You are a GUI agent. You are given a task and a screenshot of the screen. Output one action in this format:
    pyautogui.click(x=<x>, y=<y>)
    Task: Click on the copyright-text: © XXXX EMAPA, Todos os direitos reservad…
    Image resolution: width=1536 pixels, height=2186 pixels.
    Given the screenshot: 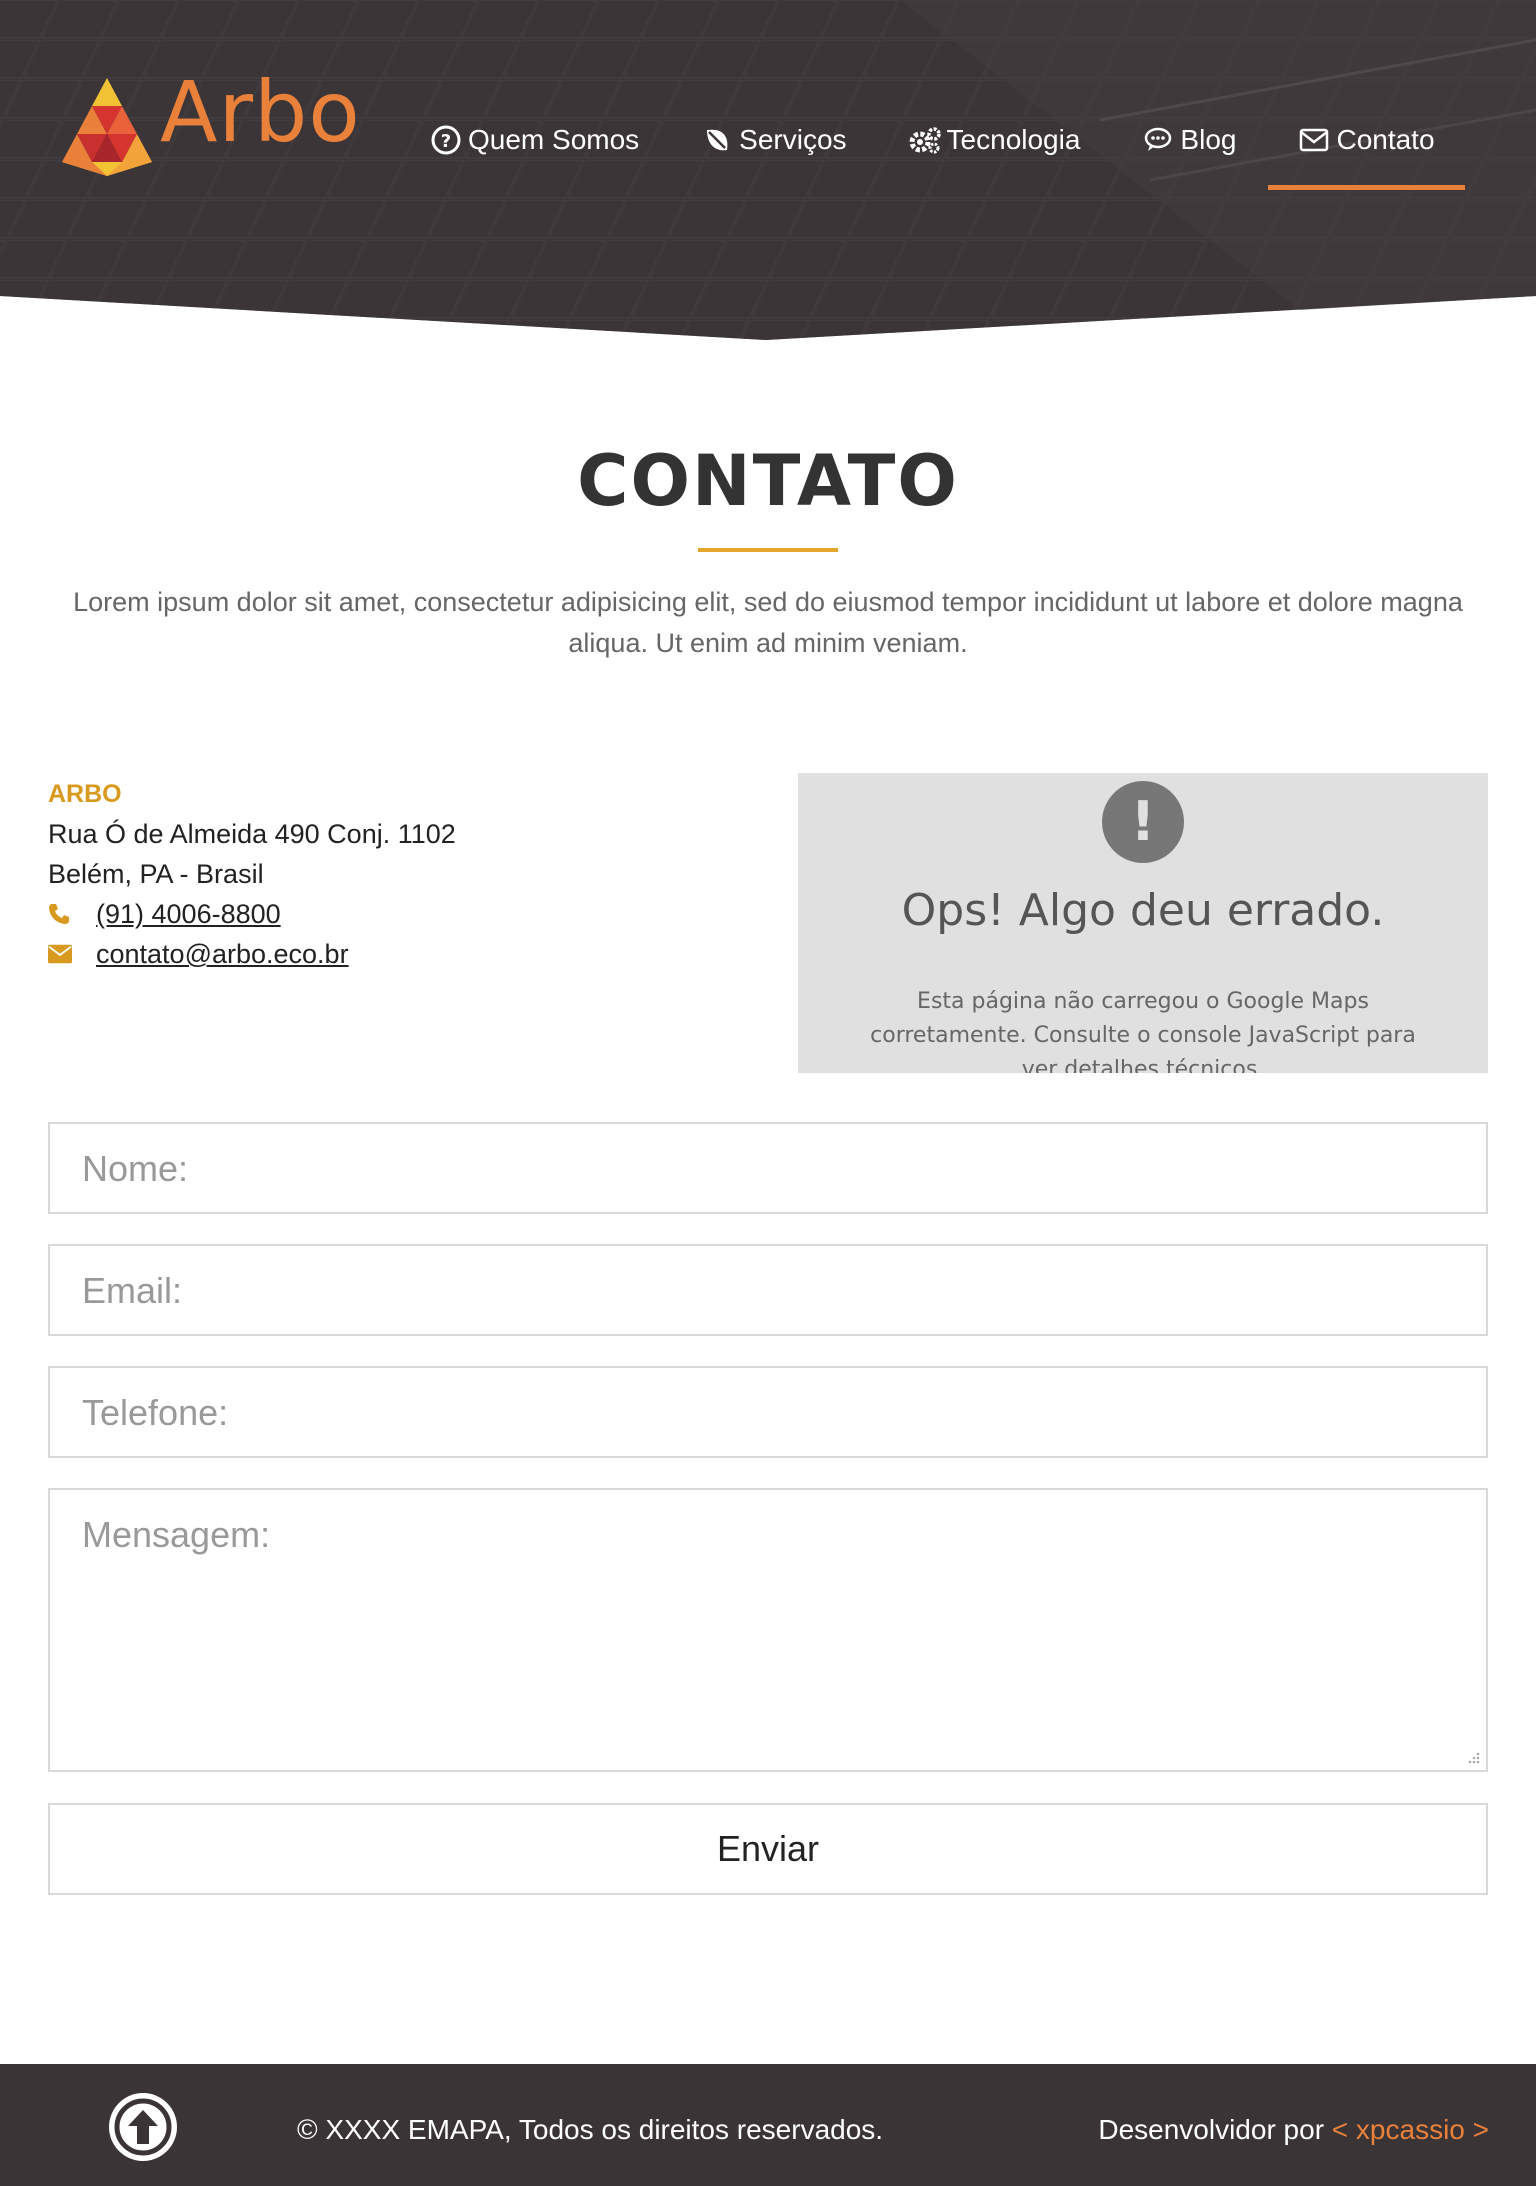 What is the action you would take?
    pyautogui.click(x=590, y=2129)
    